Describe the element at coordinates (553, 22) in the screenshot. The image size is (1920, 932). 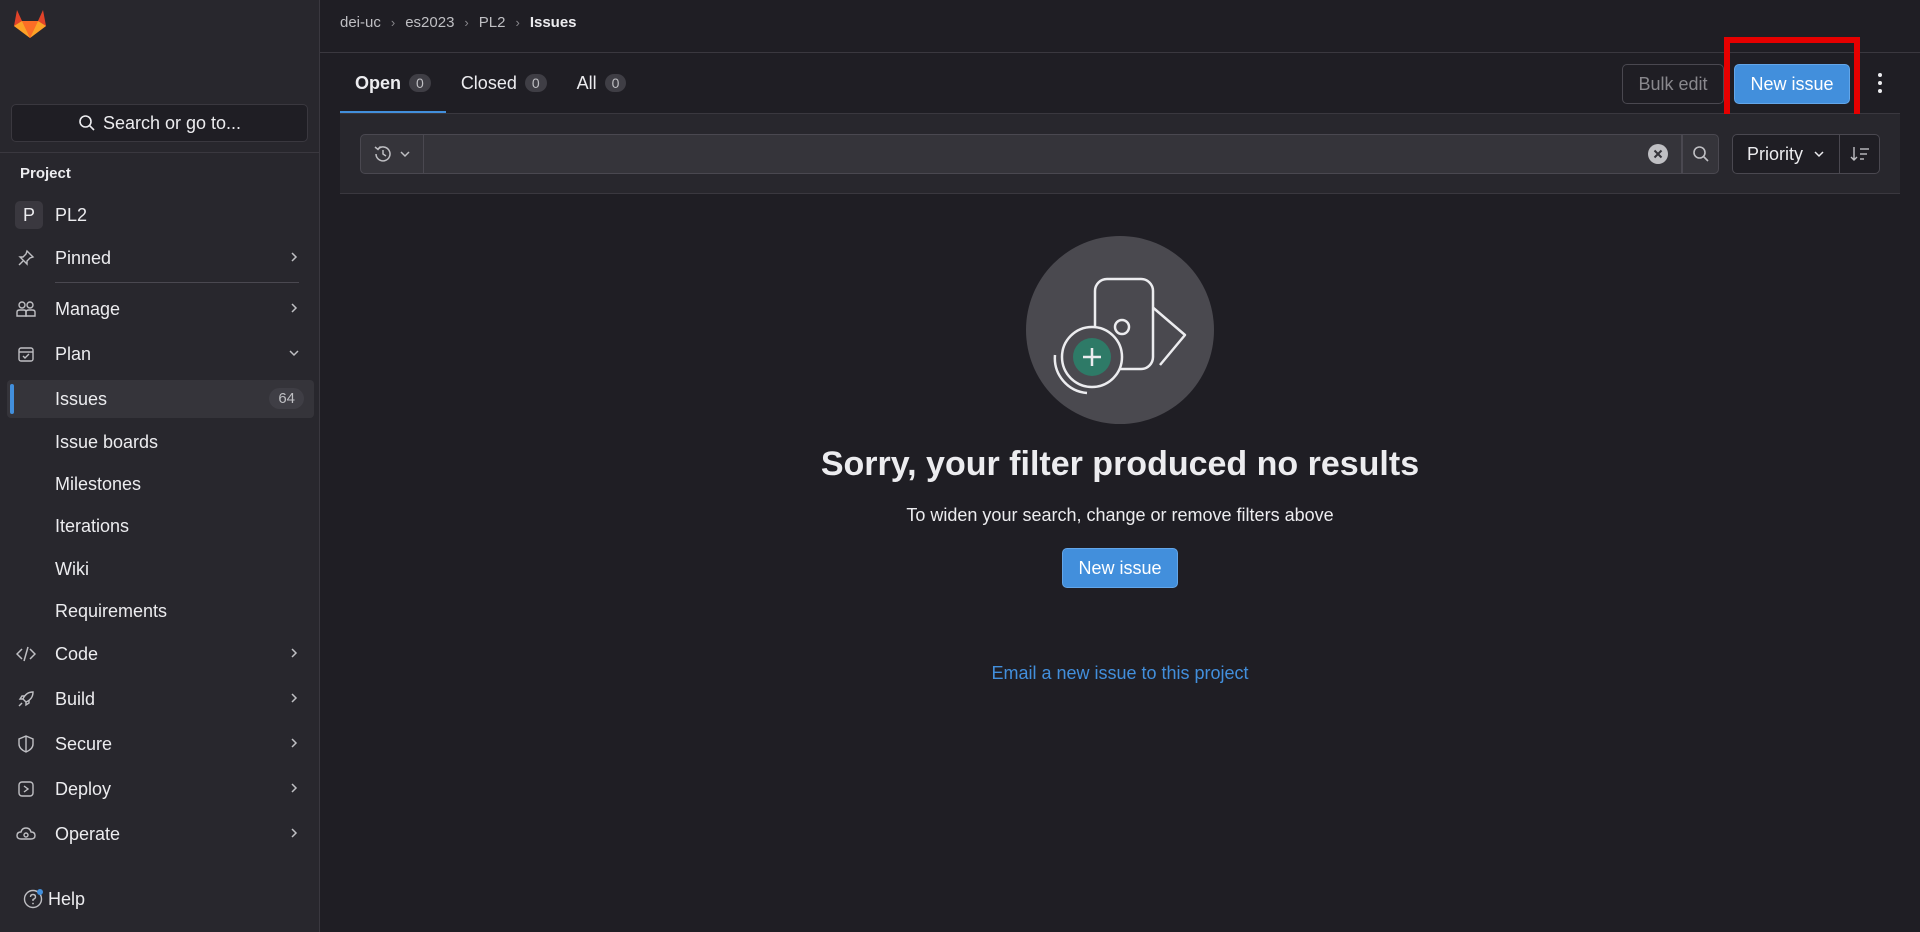
I see `breadcrumb-current: Issues` at that location.